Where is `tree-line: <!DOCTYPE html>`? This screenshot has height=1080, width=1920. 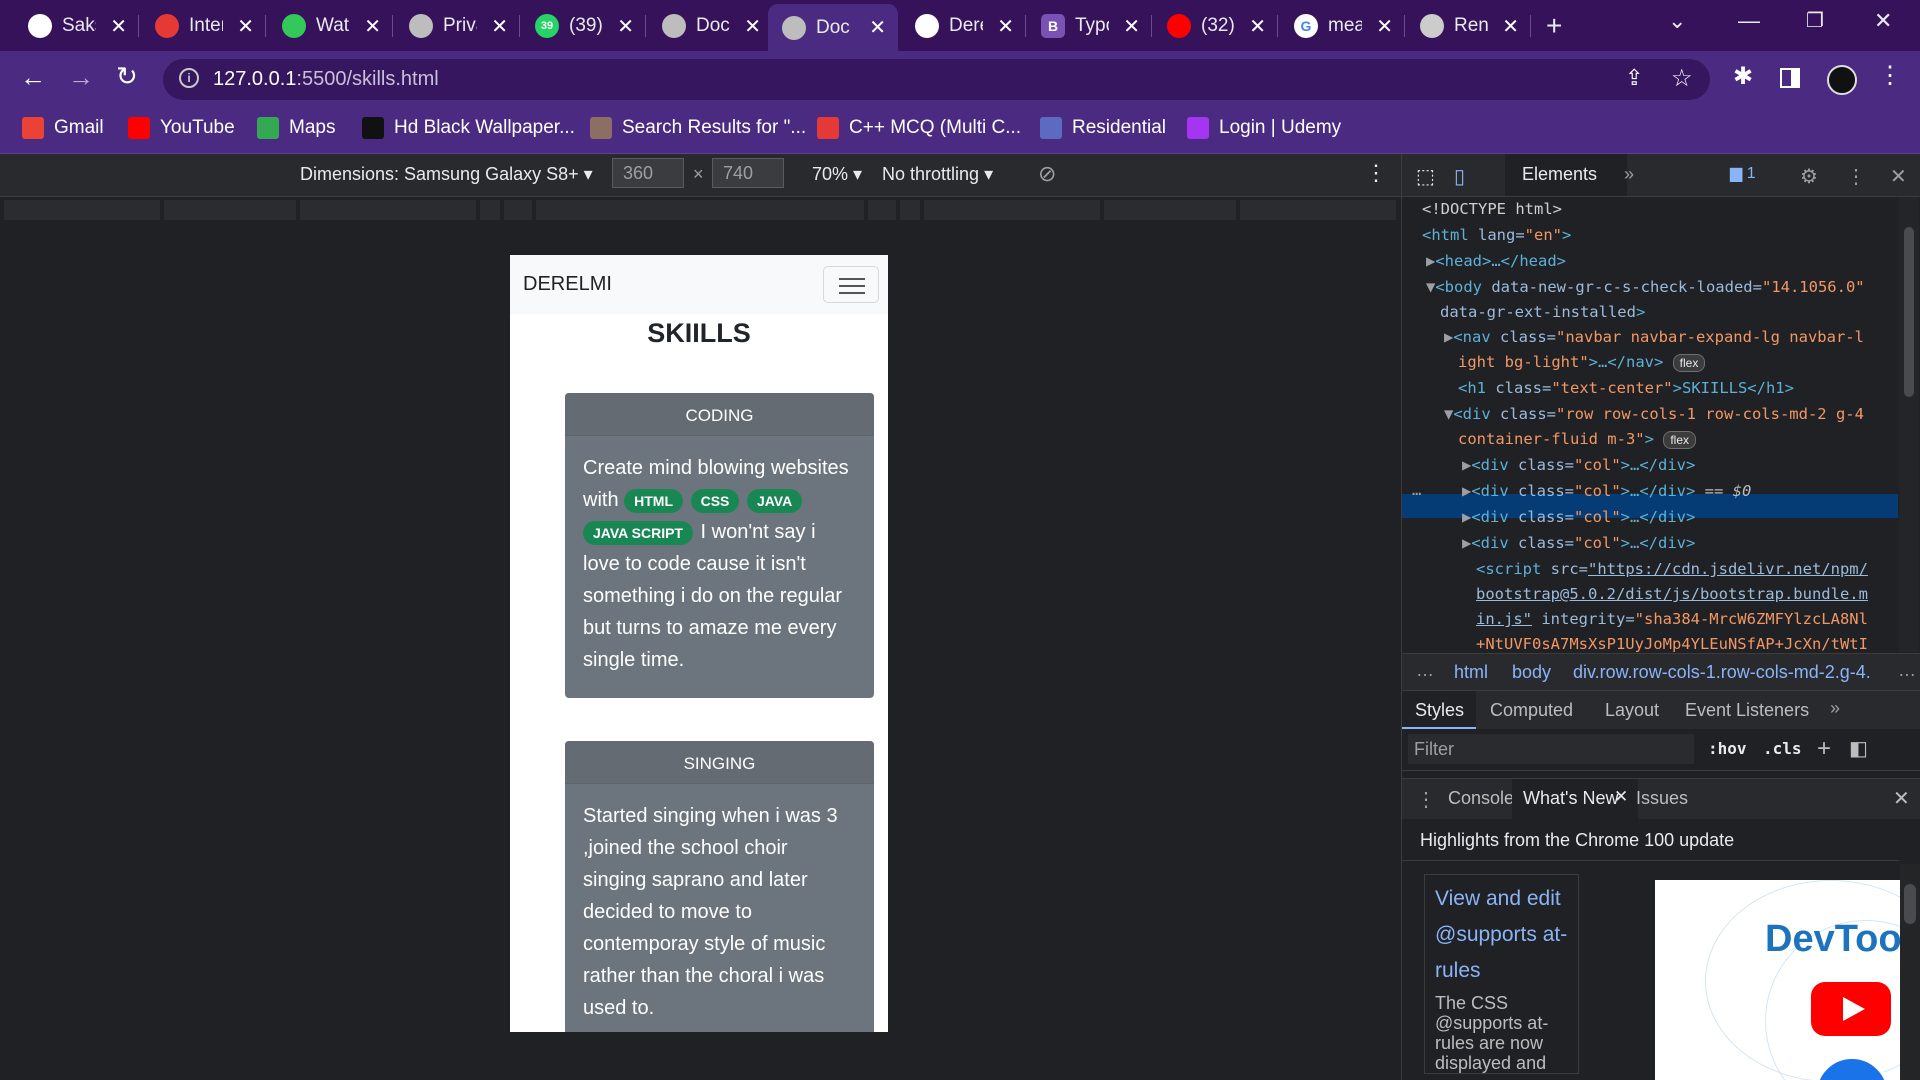 tree-line: <!DOCTYPE html> is located at coordinates (1492, 209).